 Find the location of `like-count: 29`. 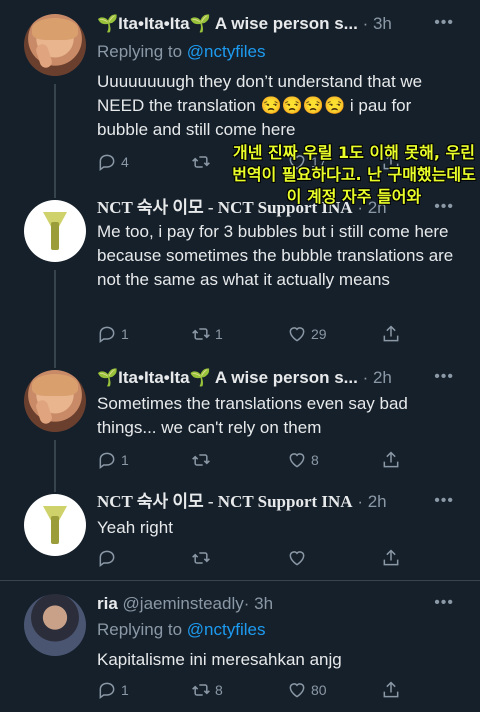

like-count: 29 is located at coordinates (319, 334).